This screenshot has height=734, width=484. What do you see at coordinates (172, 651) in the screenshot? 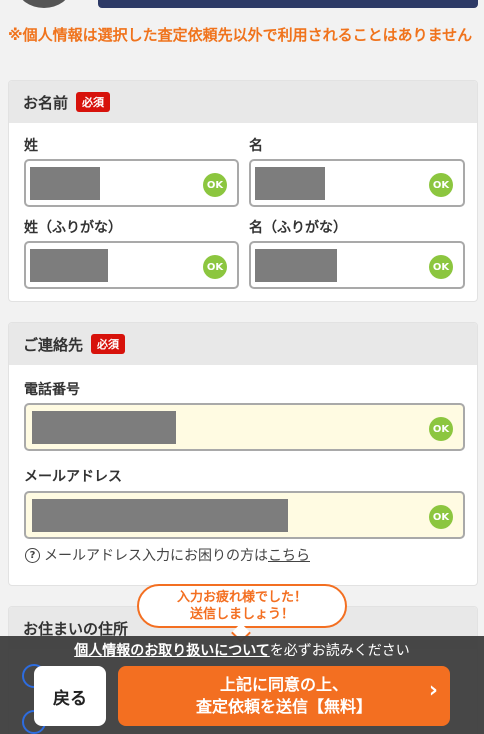
I see `privacy-policy-link: 個人情報のお取り扱いについて` at bounding box center [172, 651].